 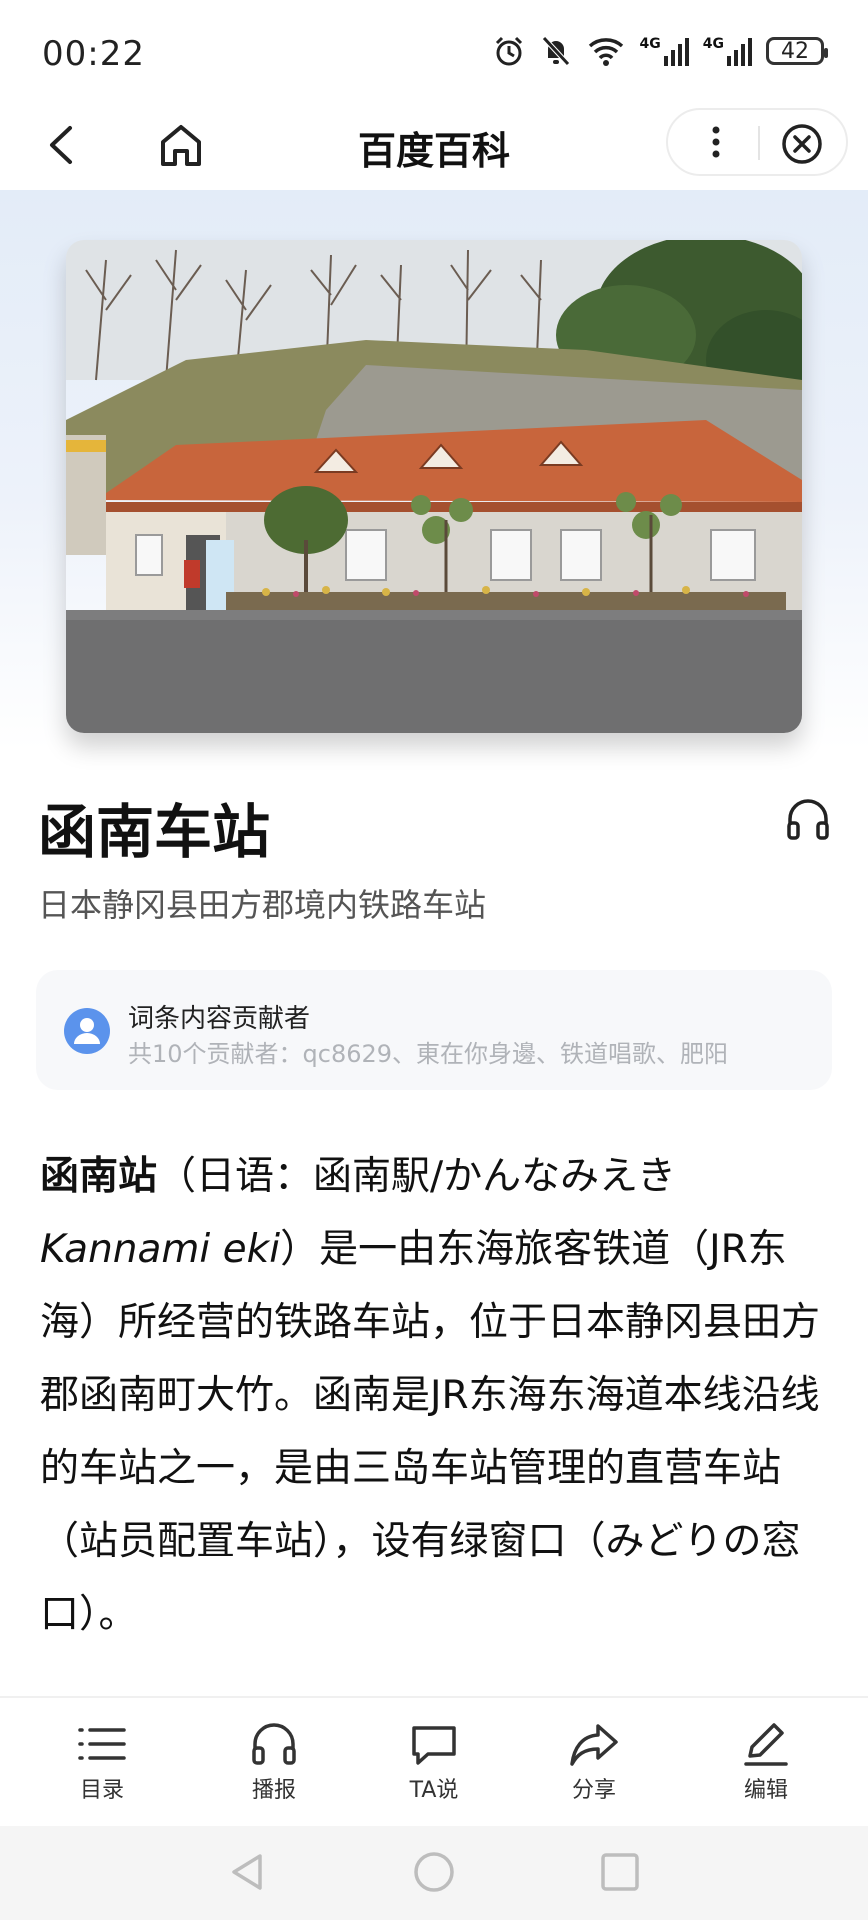 I want to click on system-back-icon, so click(x=248, y=1872).